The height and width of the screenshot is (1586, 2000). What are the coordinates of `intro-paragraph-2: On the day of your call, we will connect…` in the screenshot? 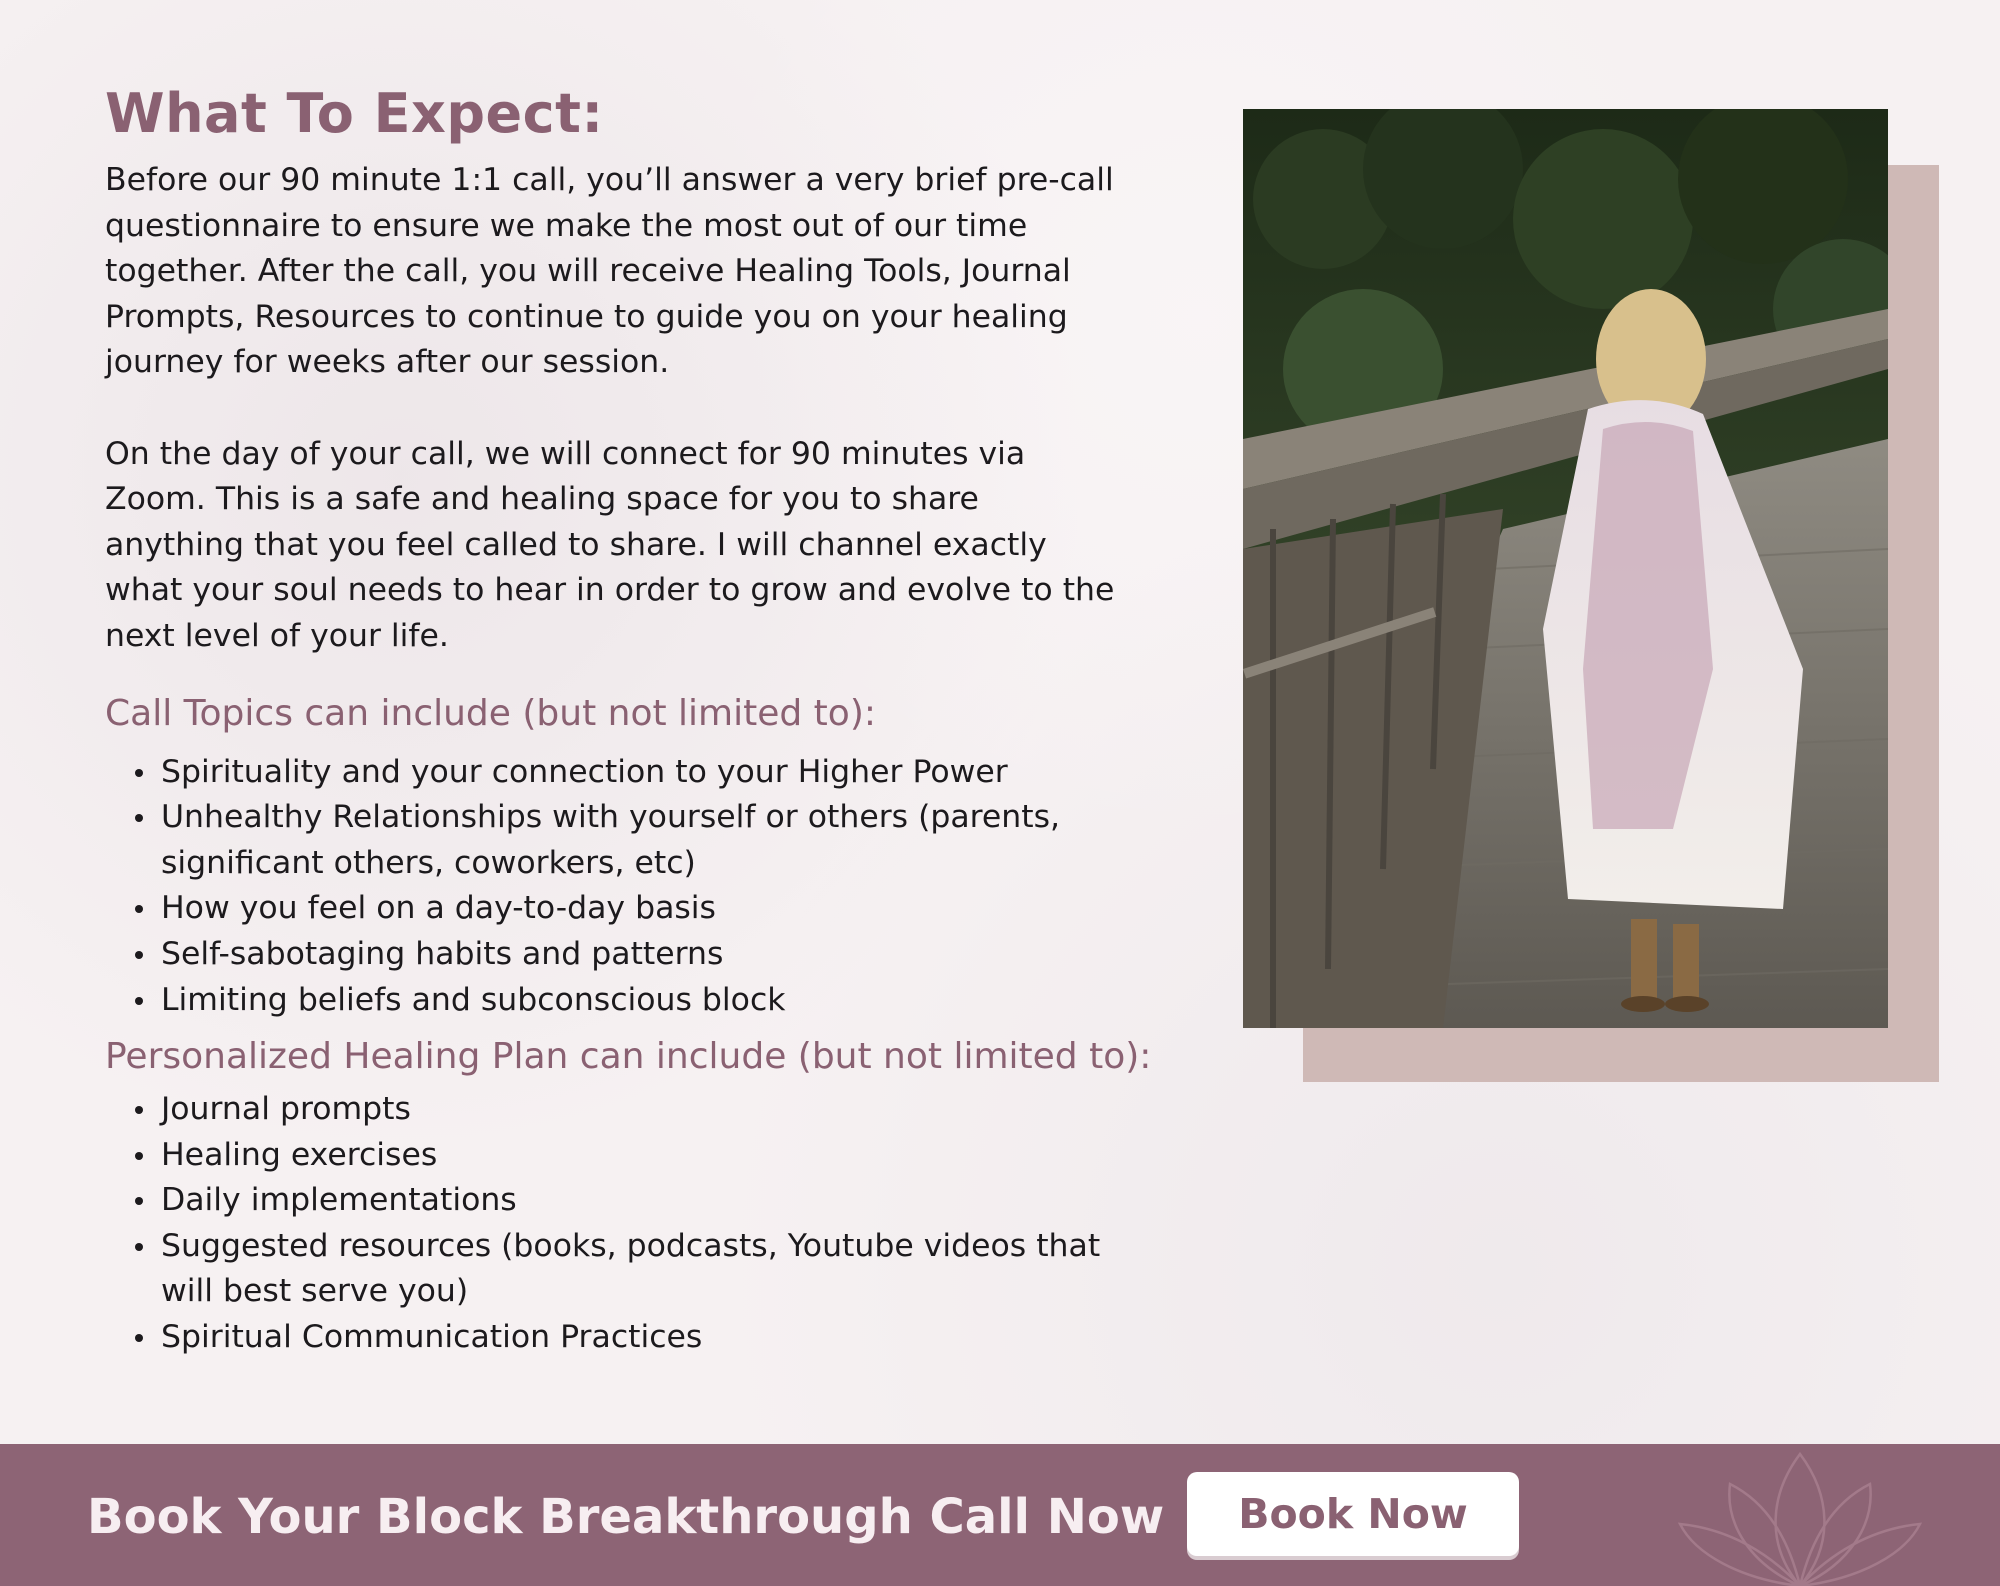 It's located at (610, 544).